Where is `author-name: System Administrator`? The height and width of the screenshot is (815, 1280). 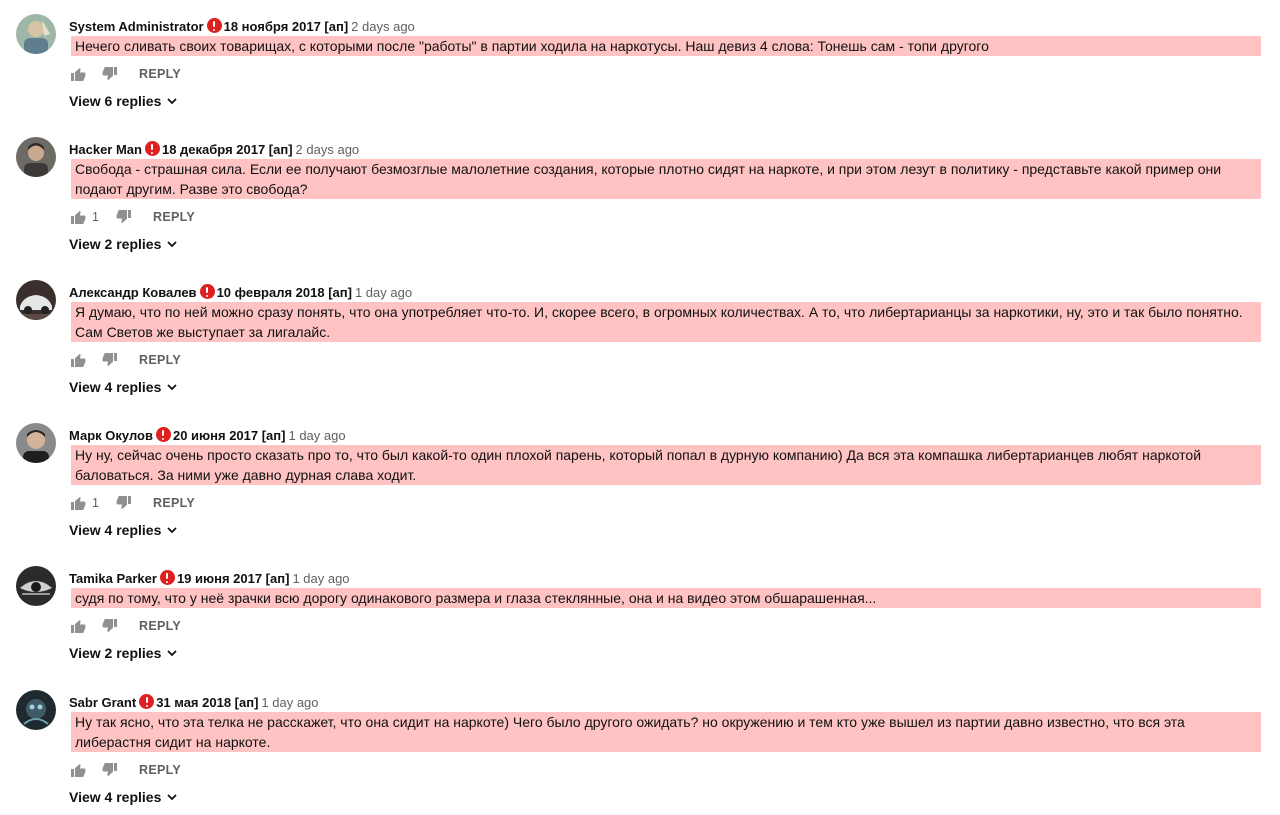 author-name: System Administrator is located at coordinates (136, 26).